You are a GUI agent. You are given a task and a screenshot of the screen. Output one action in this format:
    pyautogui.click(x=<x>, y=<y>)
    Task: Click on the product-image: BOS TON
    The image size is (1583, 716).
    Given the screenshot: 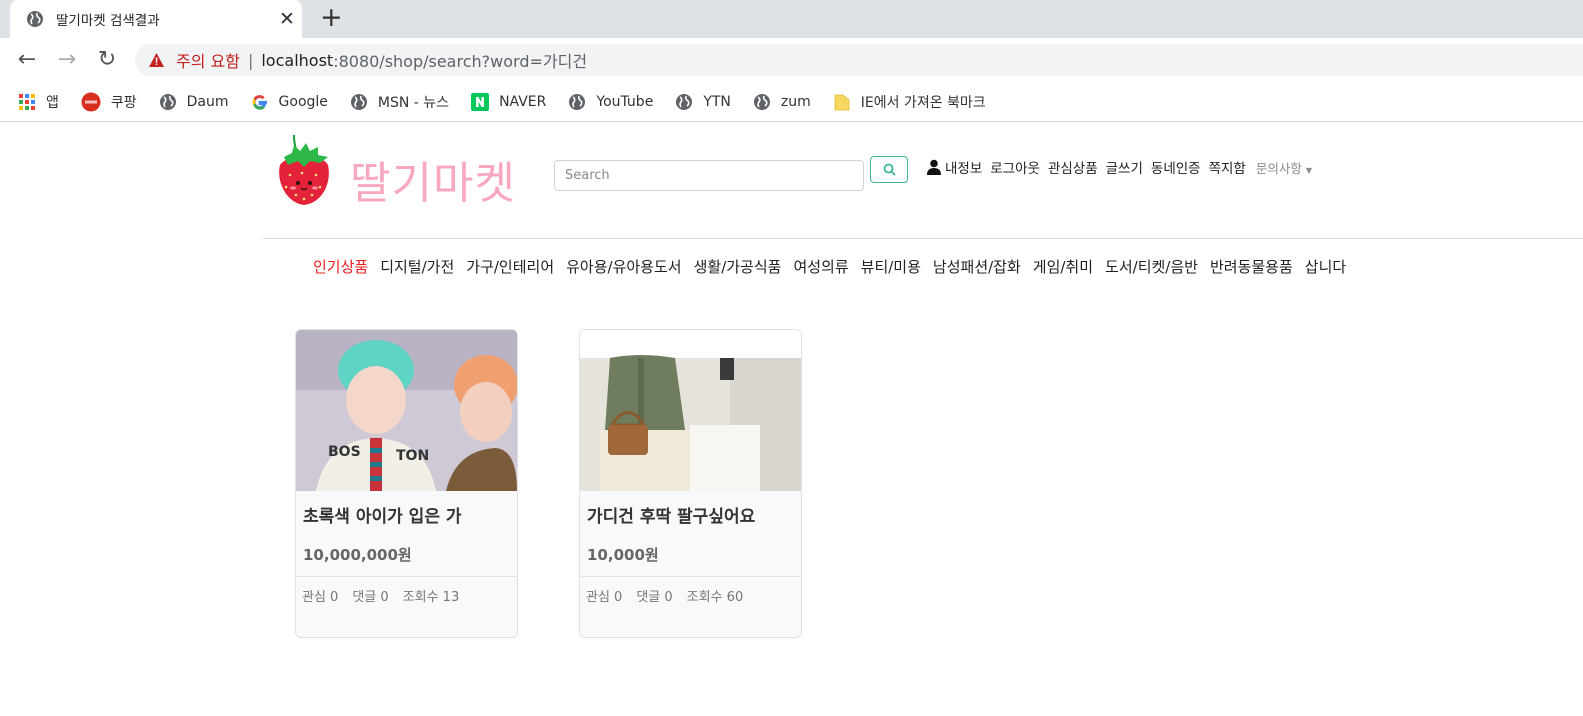 What is the action you would take?
    pyautogui.click(x=406, y=410)
    